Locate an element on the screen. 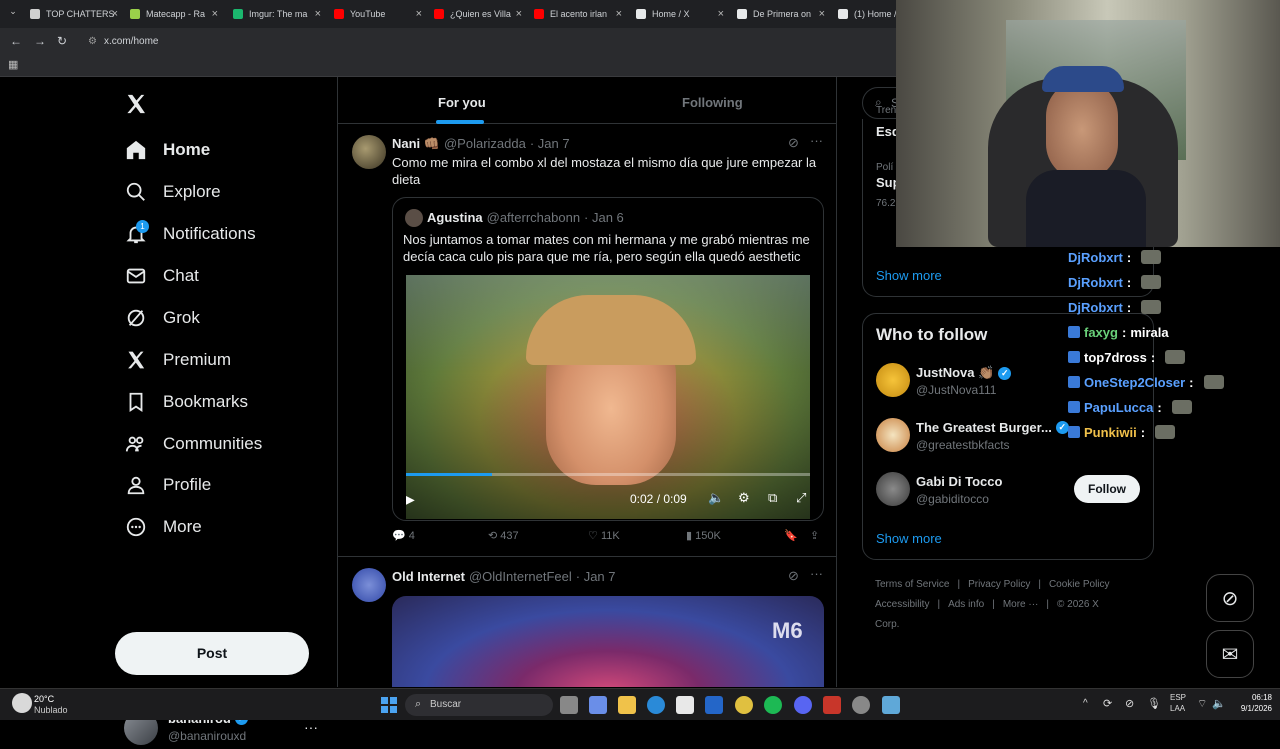 The height and width of the screenshot is (749, 1280). browser-tab: (1) Home / is located at coordinates (867, 14).